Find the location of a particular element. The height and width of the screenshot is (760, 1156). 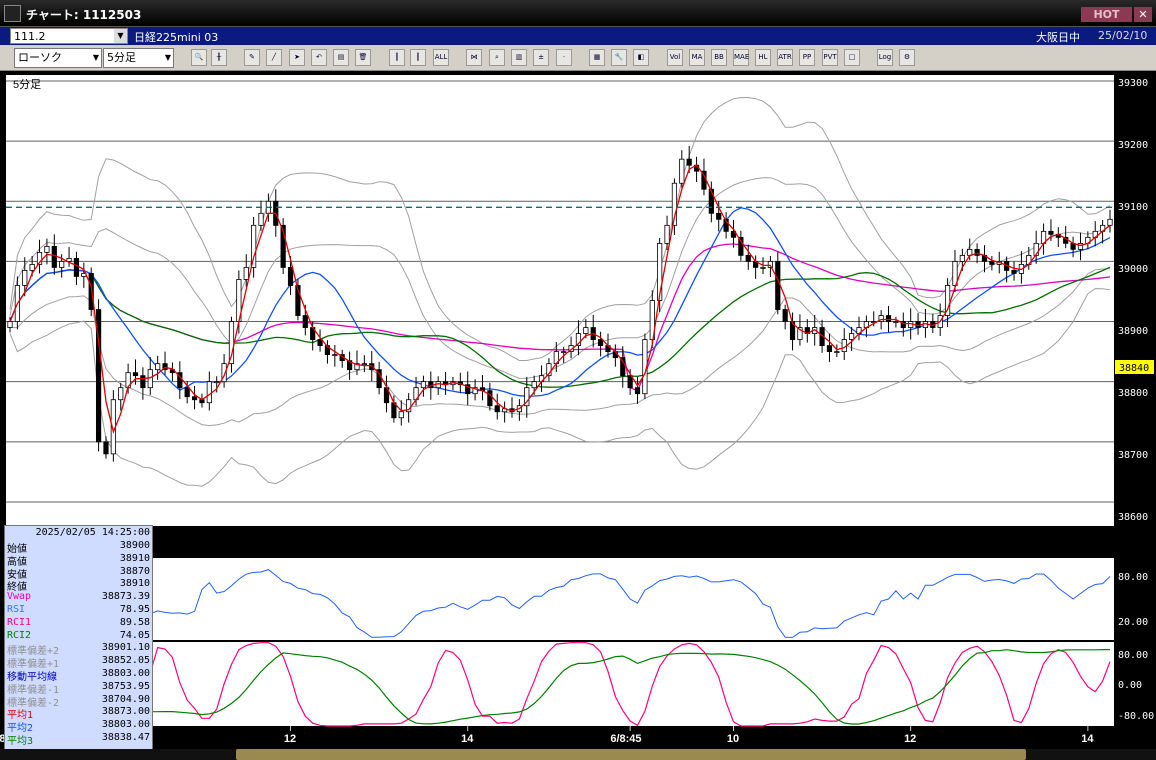

data-row: 平均3 38838.47 is located at coordinates (79, 739).